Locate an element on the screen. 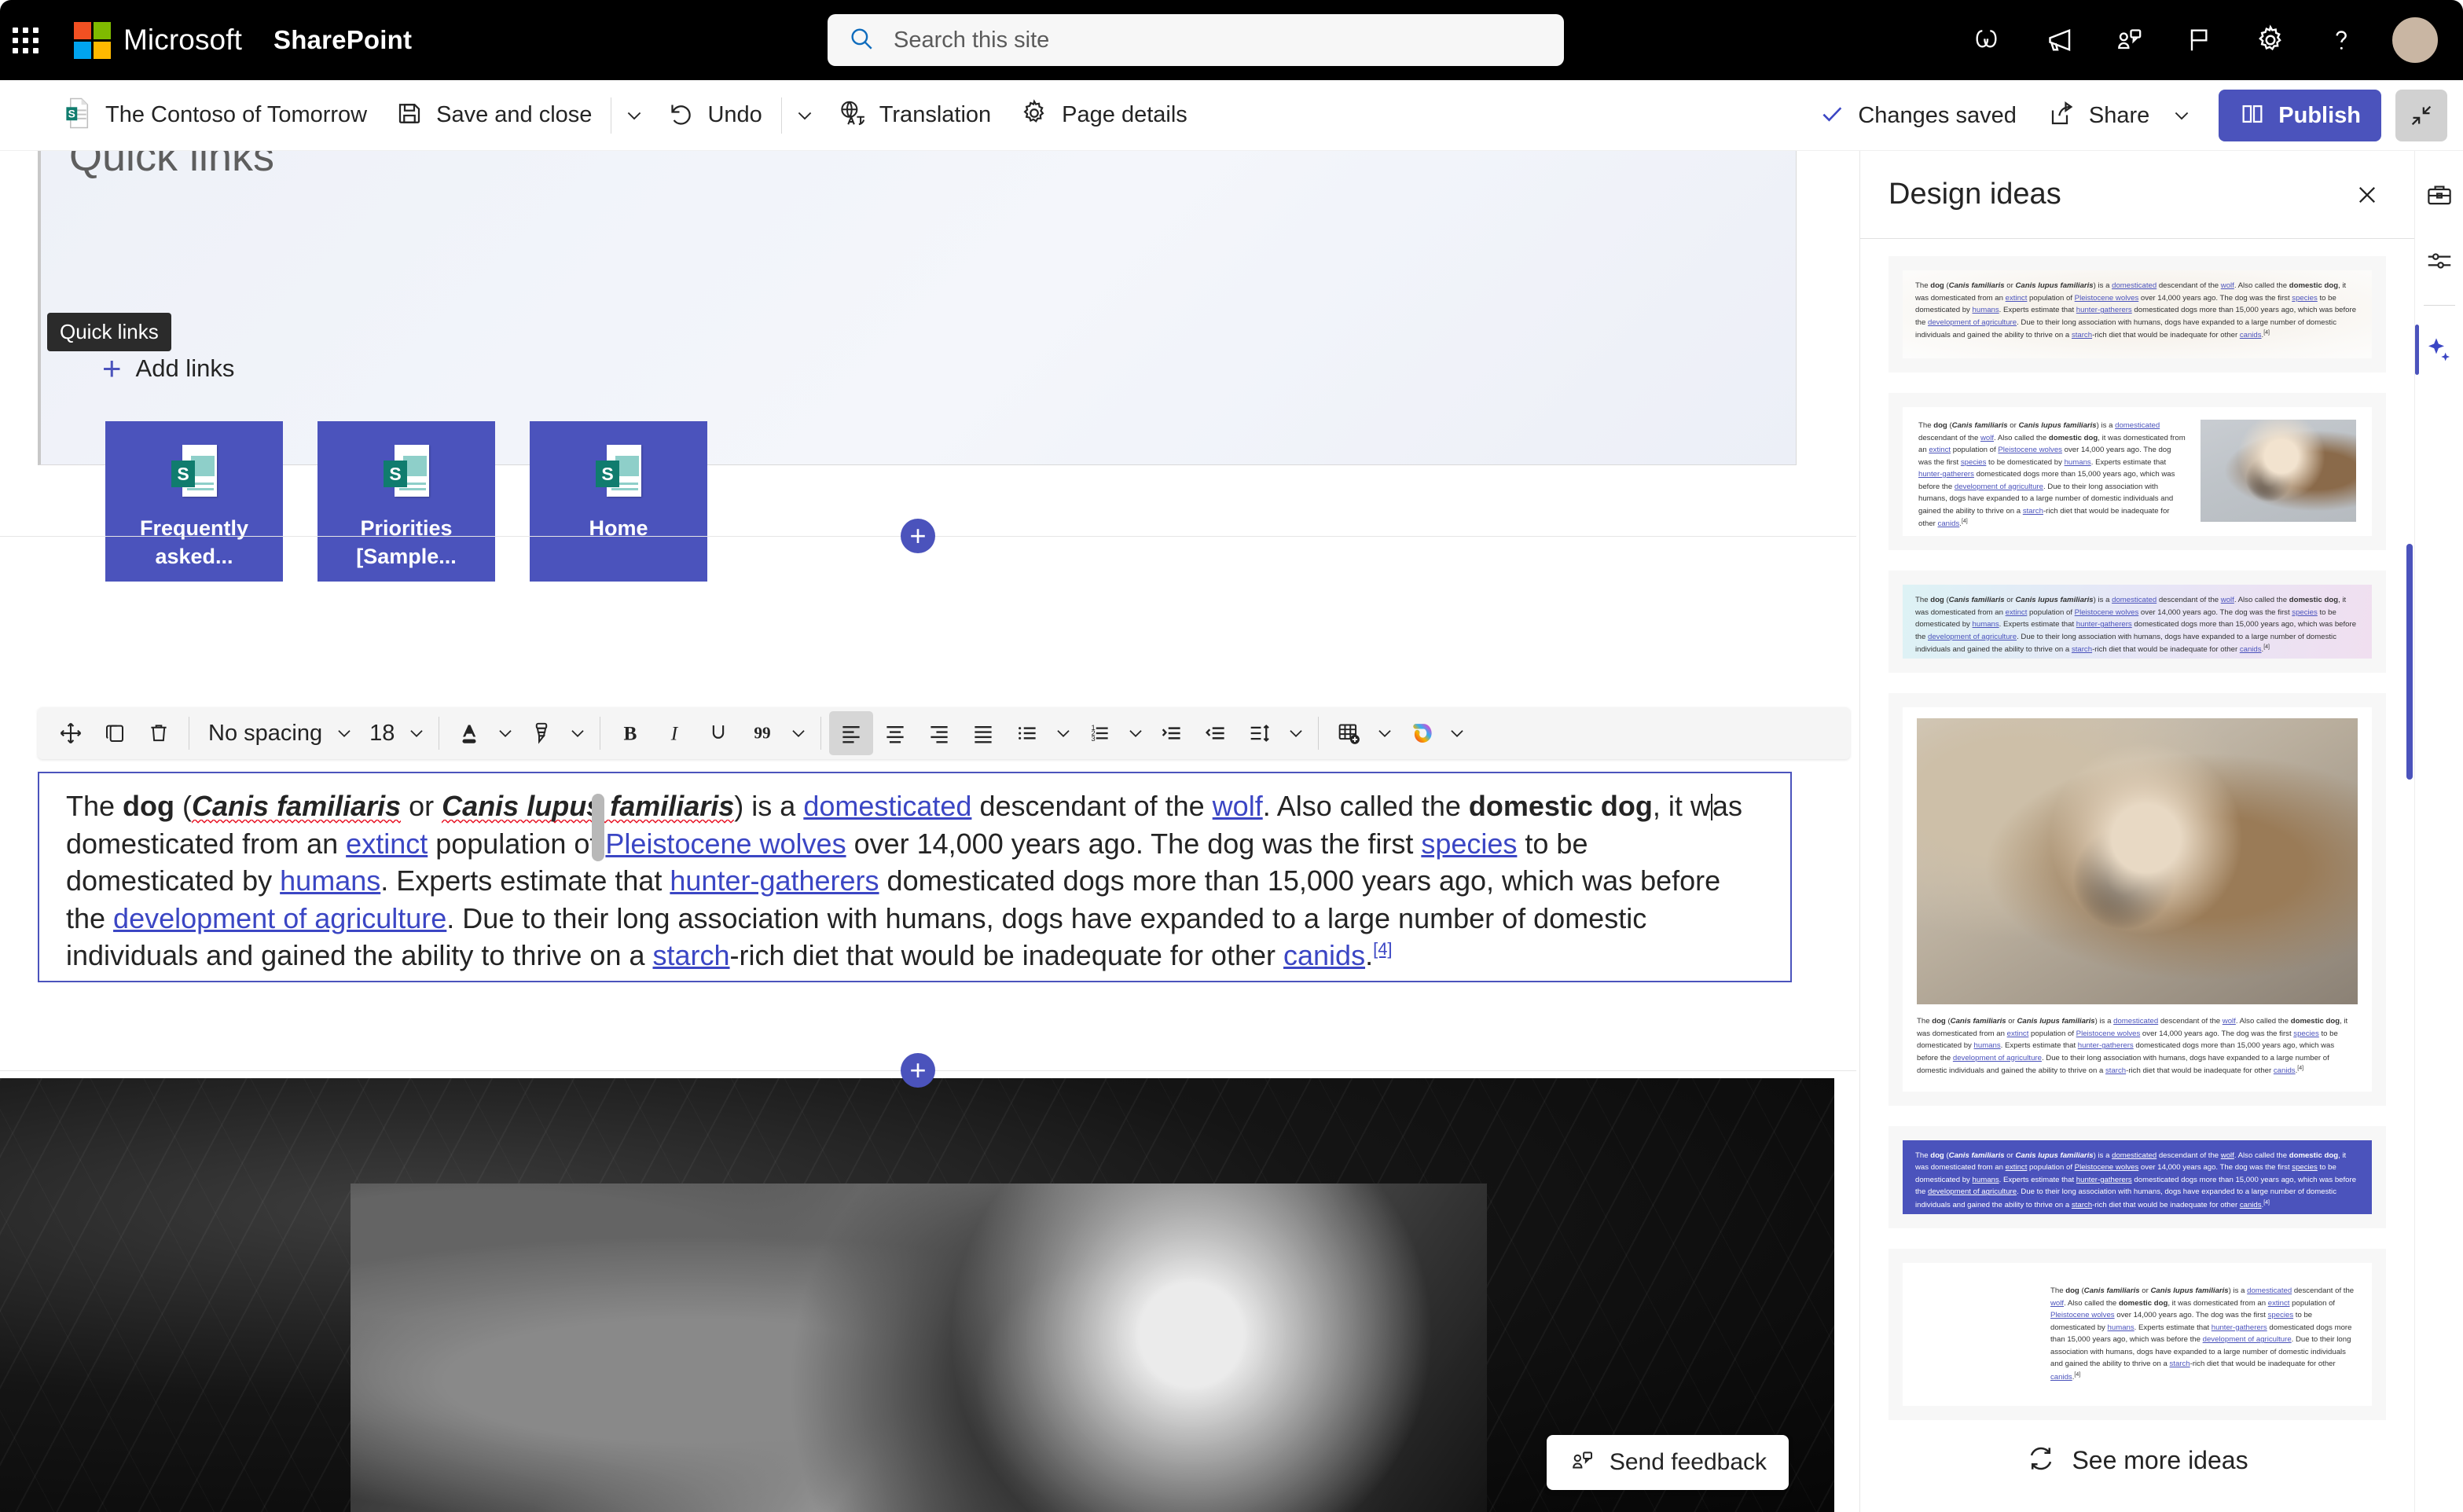 Image resolution: width=2463 pixels, height=1512 pixels. app-name-label: SharePoint is located at coordinates (342, 40).